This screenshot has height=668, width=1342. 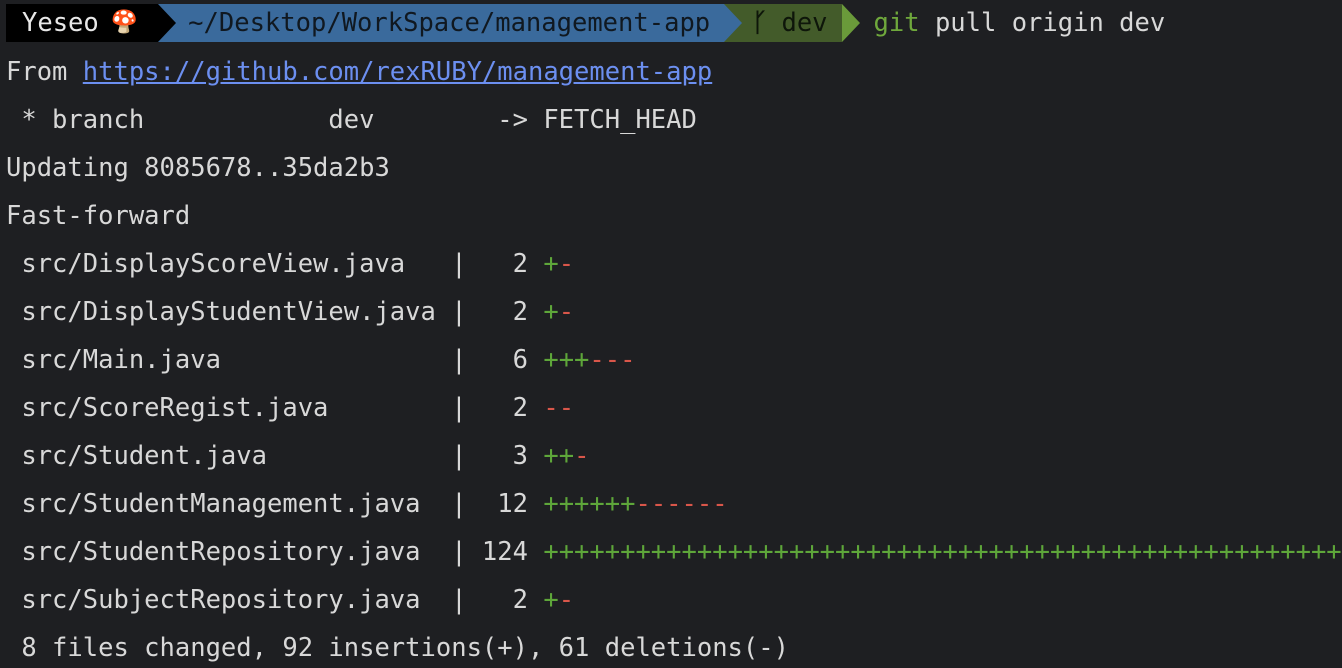 I want to click on diffstat-deletions: --, so click(x=559, y=408).